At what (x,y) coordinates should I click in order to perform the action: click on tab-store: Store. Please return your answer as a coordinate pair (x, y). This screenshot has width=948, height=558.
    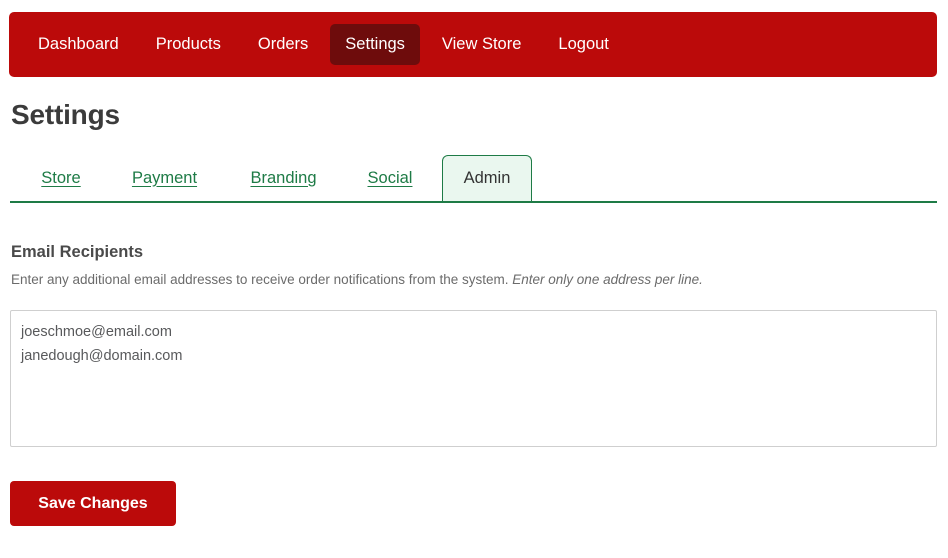
    Looking at the image, I should click on (61, 178).